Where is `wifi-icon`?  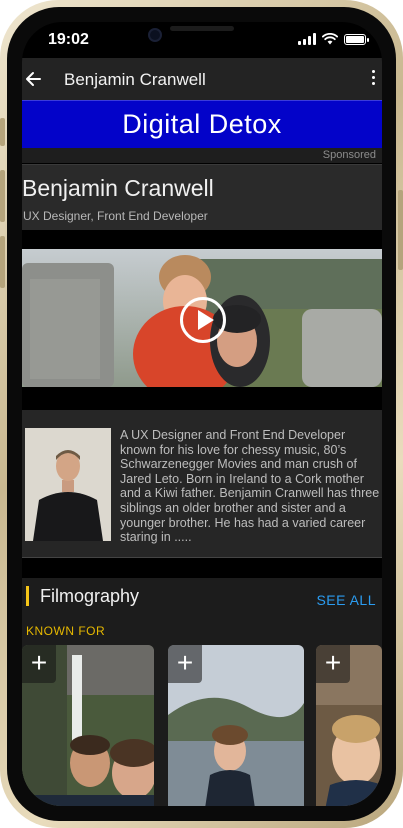
wifi-icon is located at coordinates (330, 39).